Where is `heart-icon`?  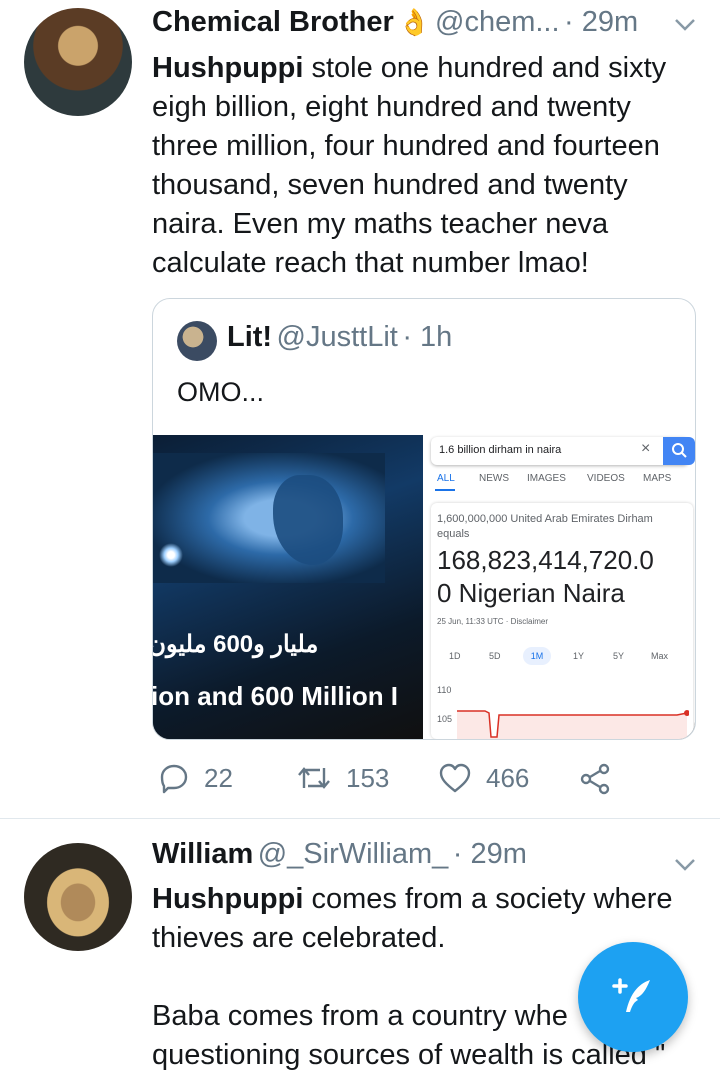
heart-icon is located at coordinates (455, 778).